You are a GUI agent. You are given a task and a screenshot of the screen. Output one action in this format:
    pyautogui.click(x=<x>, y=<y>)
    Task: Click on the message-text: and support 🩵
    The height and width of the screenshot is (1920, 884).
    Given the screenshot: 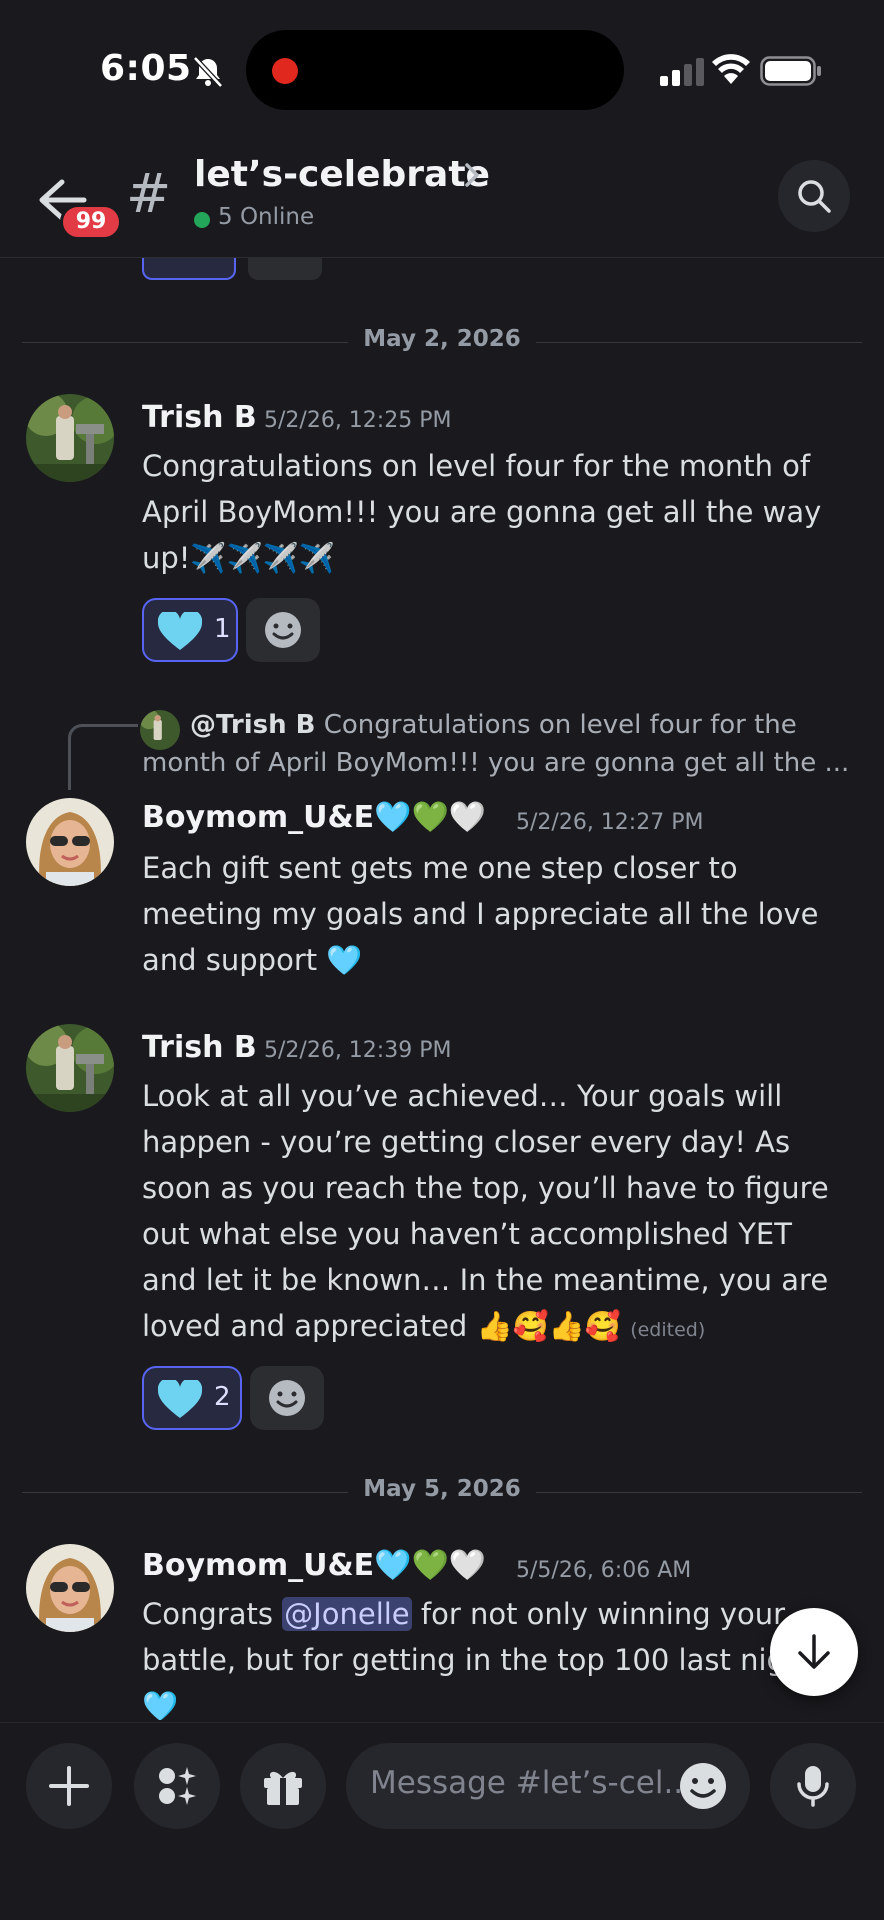 What is the action you would take?
    pyautogui.click(x=252, y=960)
    